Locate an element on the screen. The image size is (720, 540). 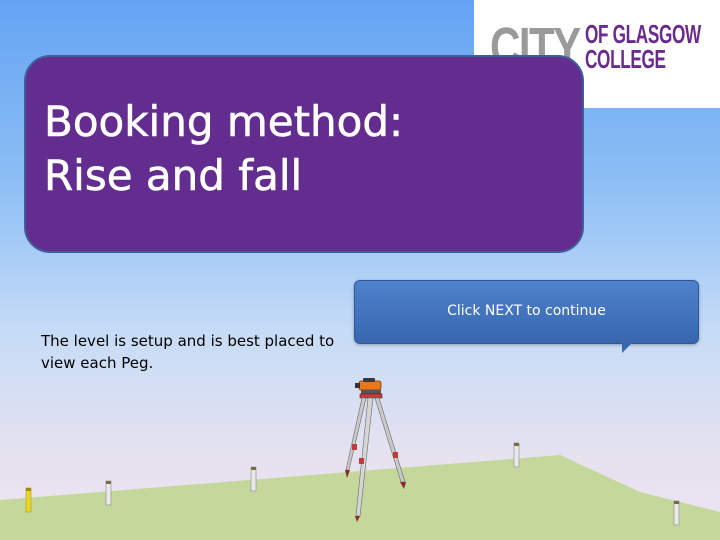
logo-subtext: OF GLASGOW COLLEGE is located at coordinates (643, 47).